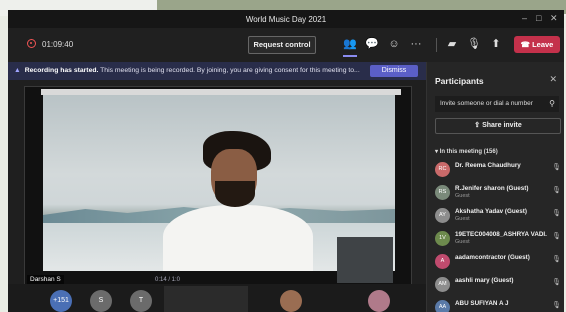 This screenshot has width=566, height=312. I want to click on close-window-icon: ✕, so click(554, 18).